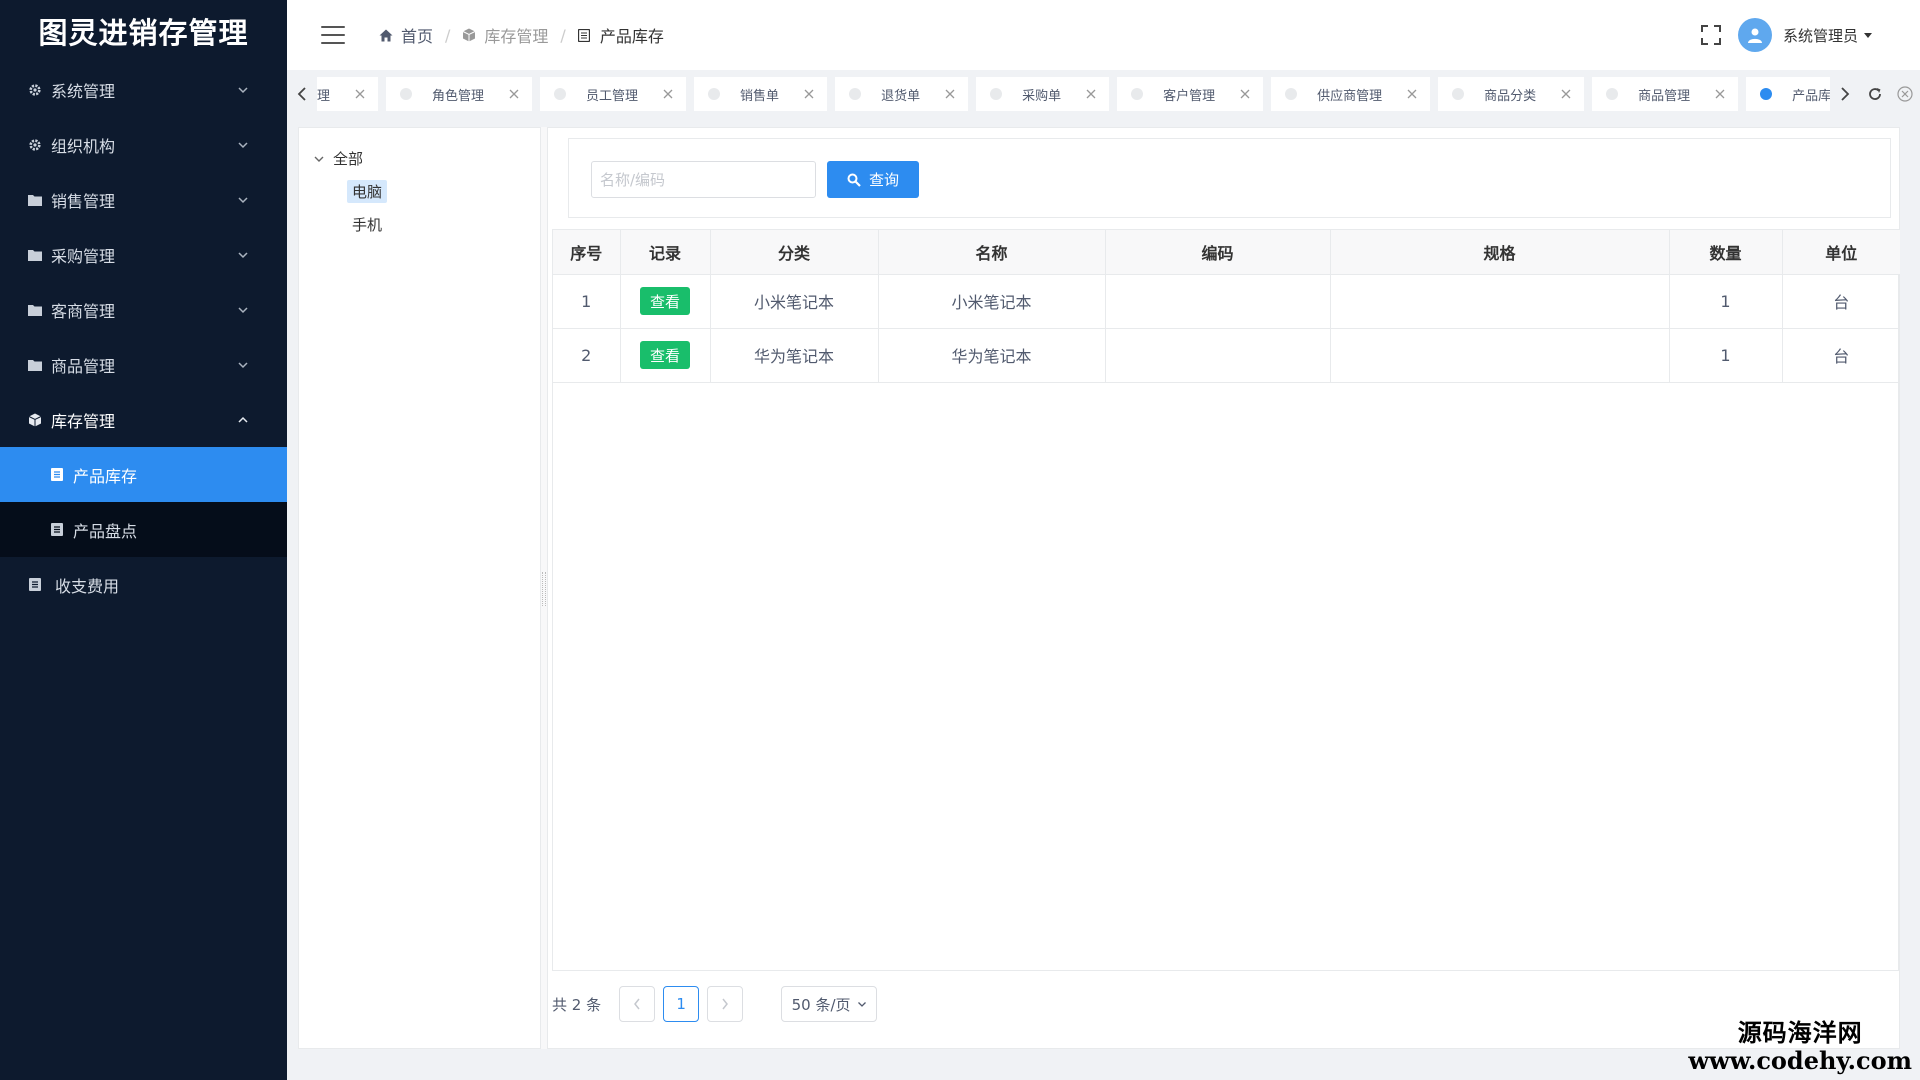 Image resolution: width=1920 pixels, height=1080 pixels. I want to click on tree-node-phone: 手机, so click(367, 224).